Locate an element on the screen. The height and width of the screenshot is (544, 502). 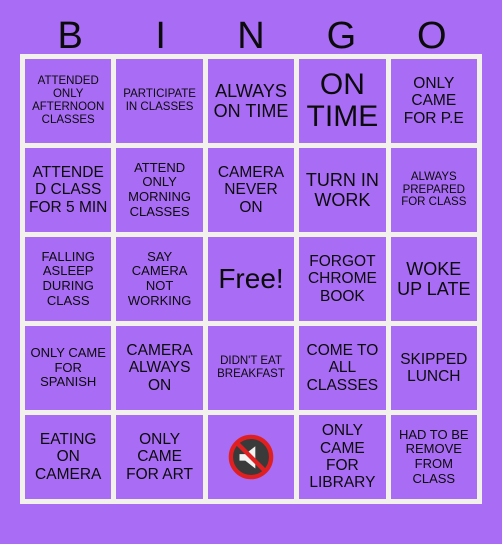
bingo-cell-19: COME TO ALL CLASSES is located at coordinates (342, 368).